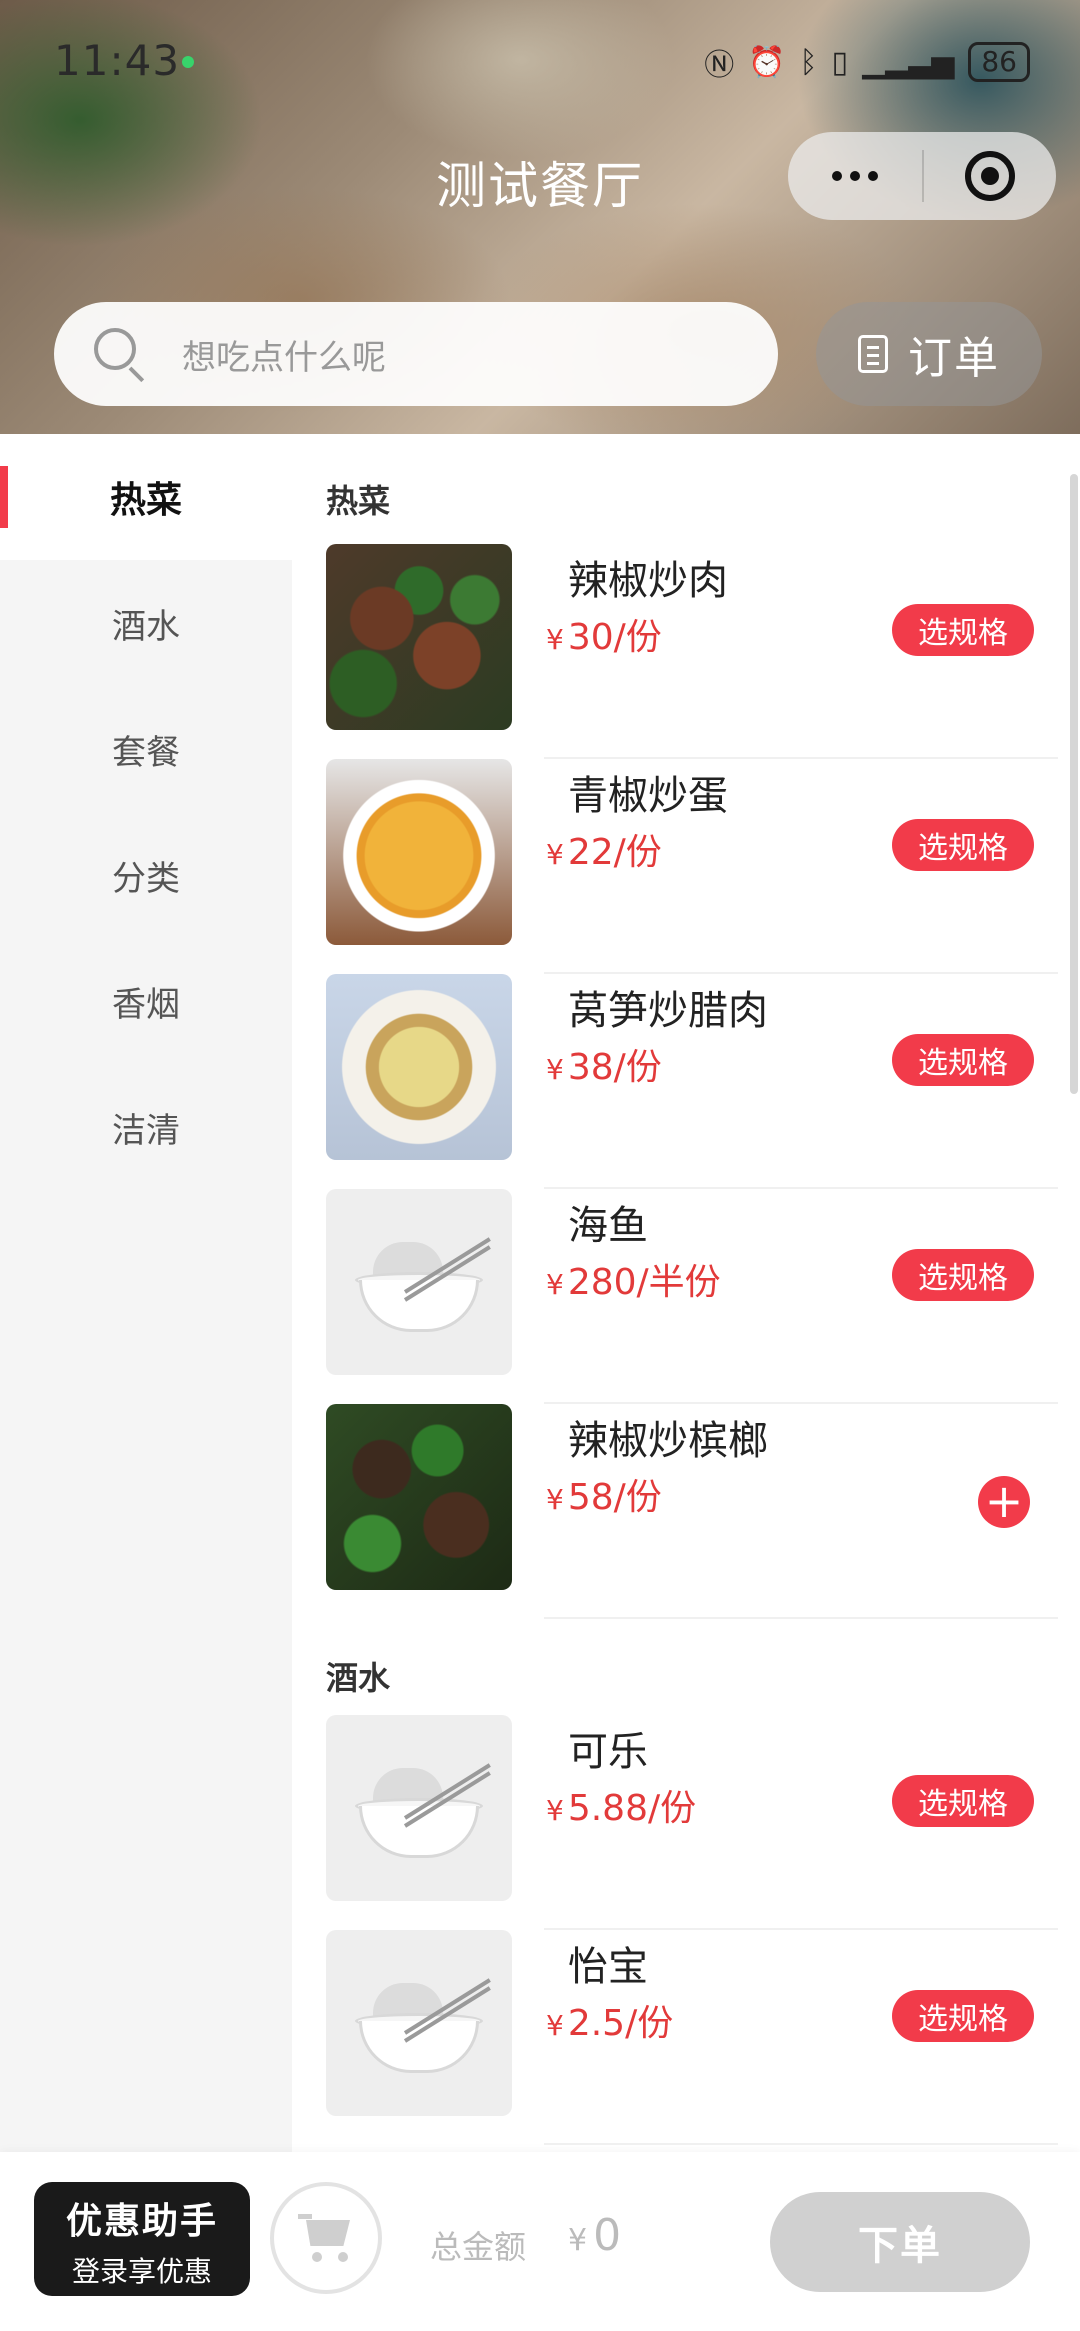 This screenshot has width=1080, height=2331. I want to click on category-cigarettes: 香烟, so click(146, 1001).